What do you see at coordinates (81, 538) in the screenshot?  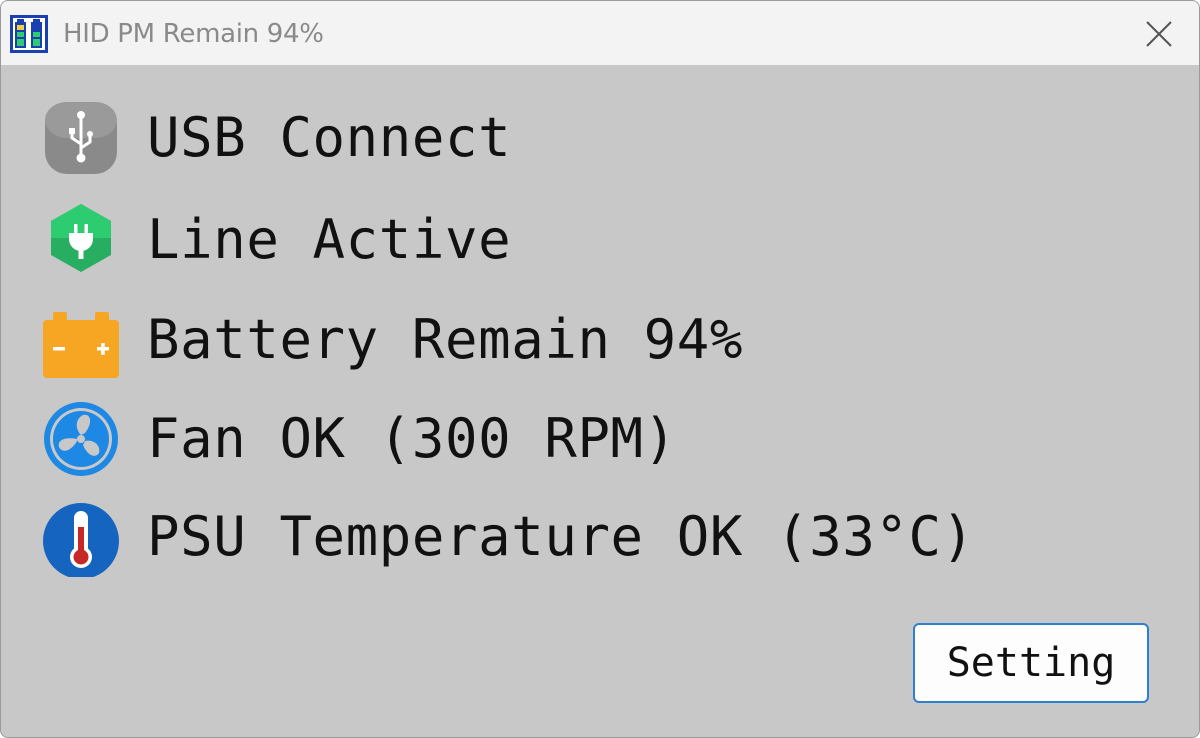 I see `thermometer-icon` at bounding box center [81, 538].